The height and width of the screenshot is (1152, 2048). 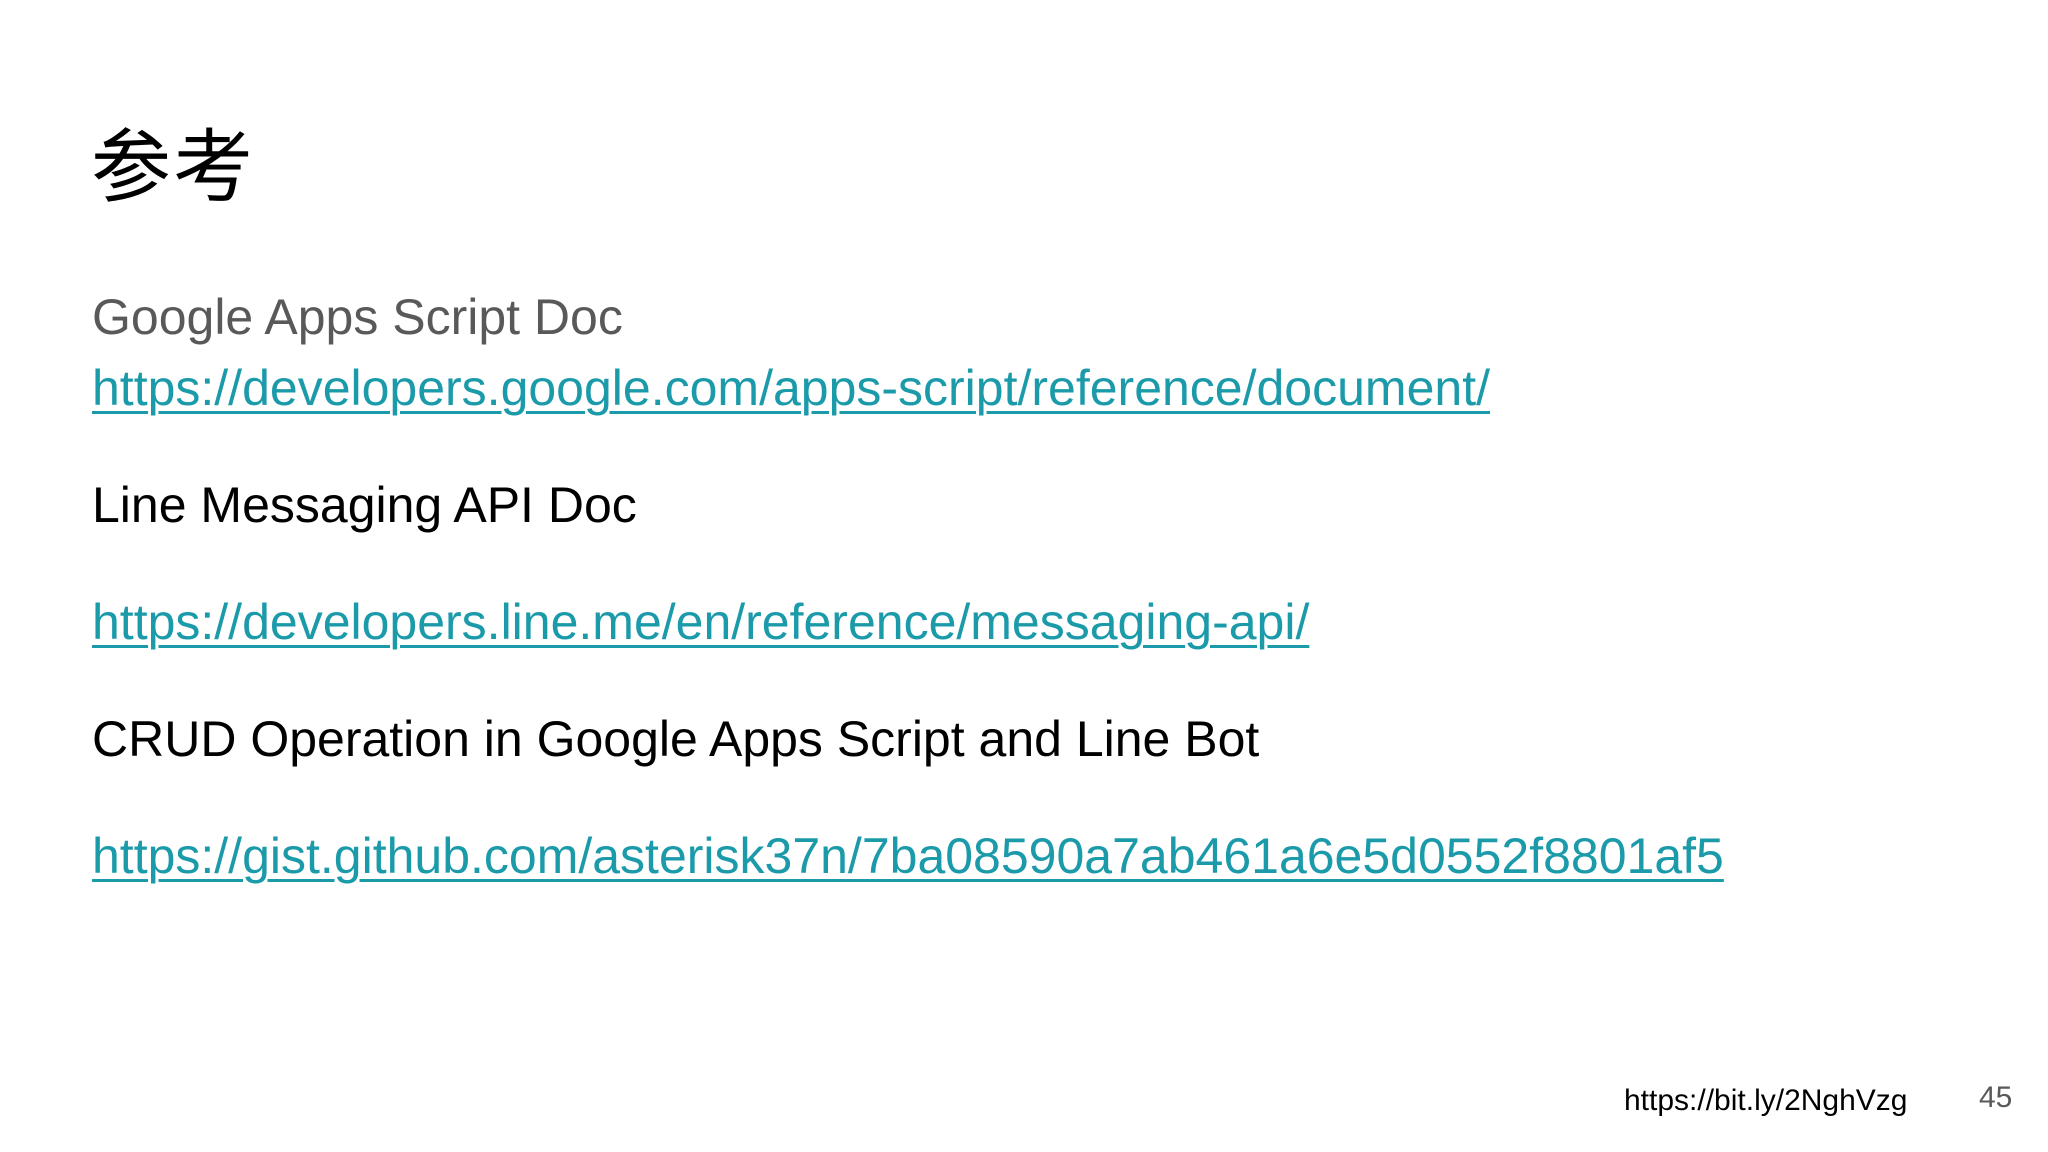 What do you see at coordinates (173, 167) in the screenshot?
I see `slide-title: 参考` at bounding box center [173, 167].